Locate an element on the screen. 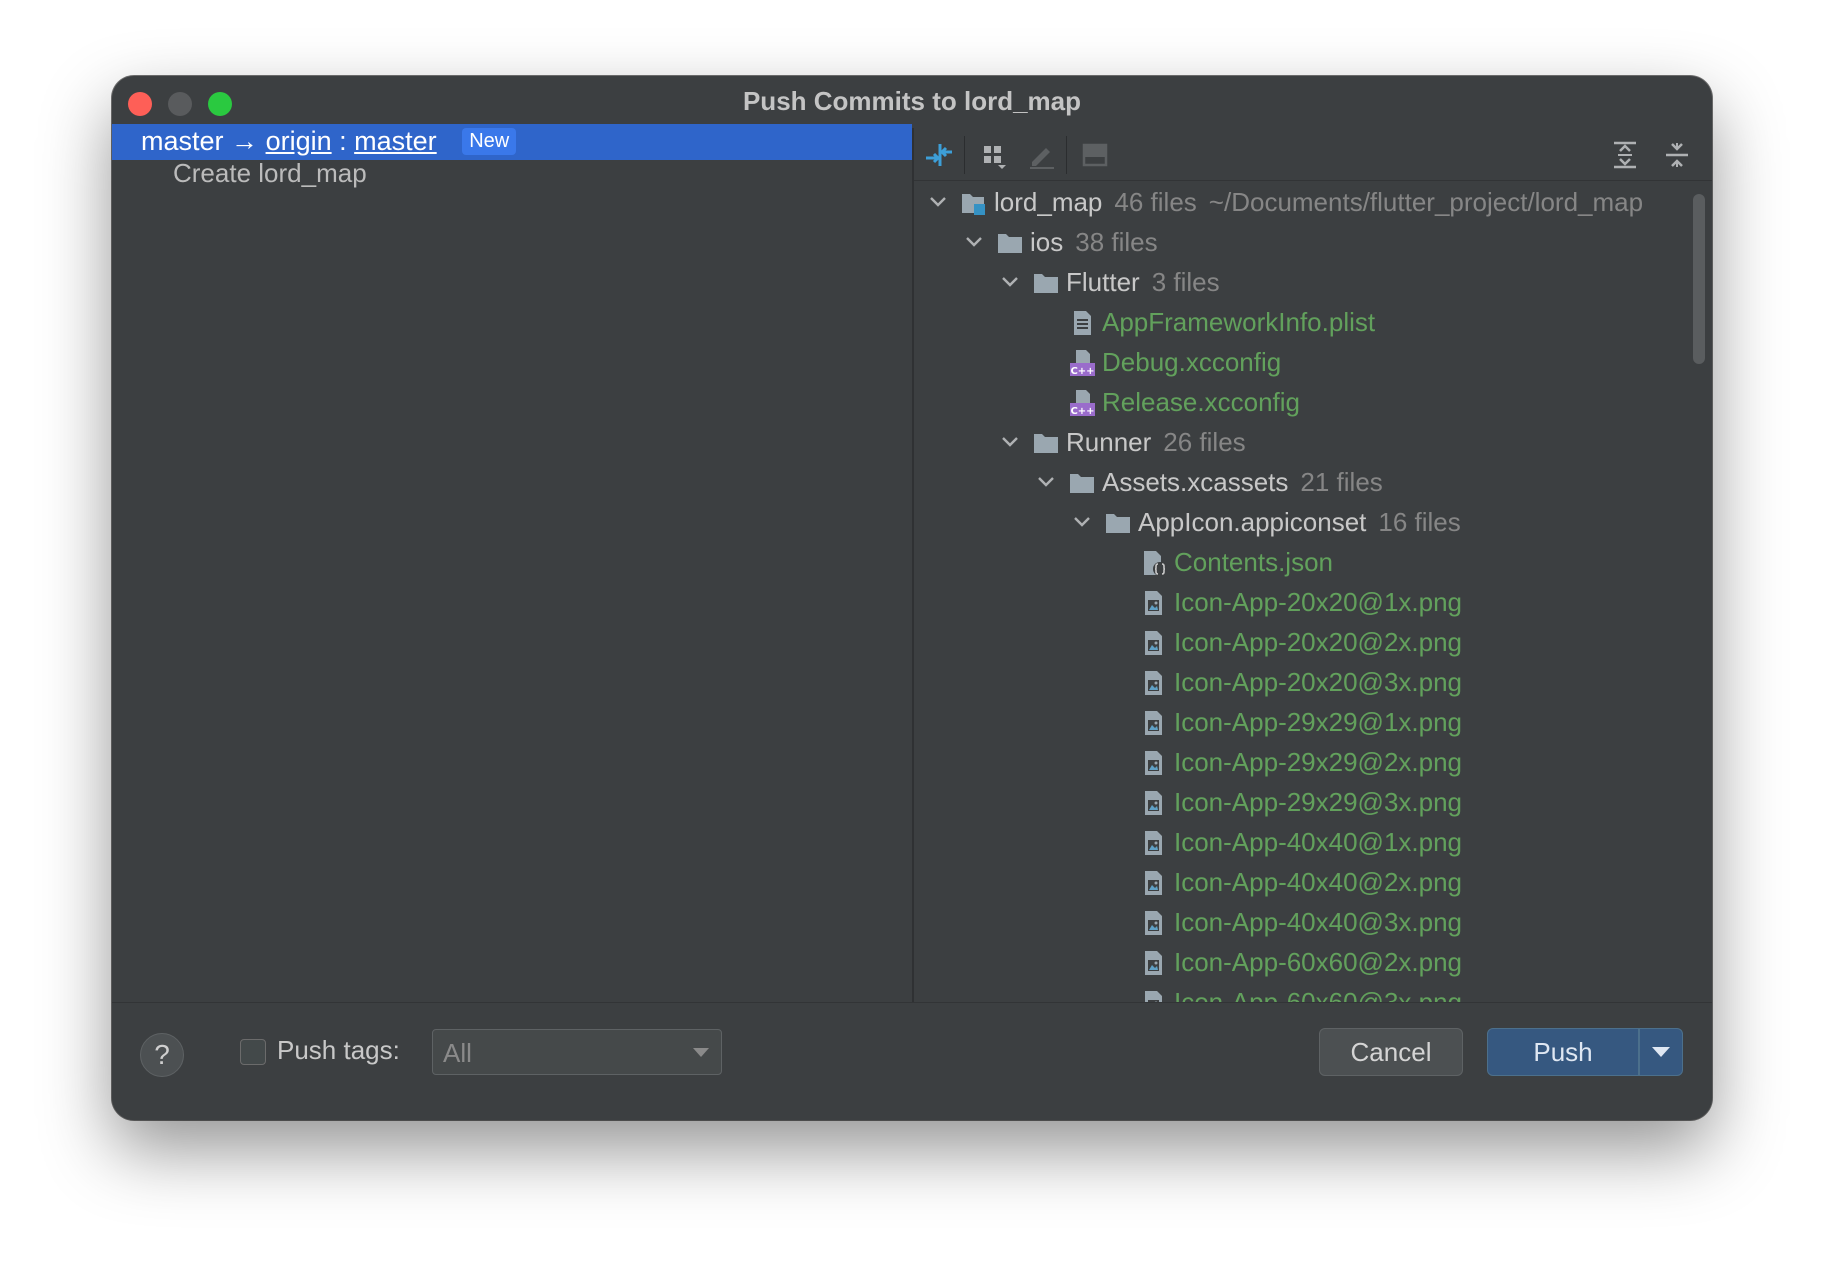 Image resolution: width=1824 pixels, height=1268 pixels. node-label: Assets.xcassets is located at coordinates (1195, 482).